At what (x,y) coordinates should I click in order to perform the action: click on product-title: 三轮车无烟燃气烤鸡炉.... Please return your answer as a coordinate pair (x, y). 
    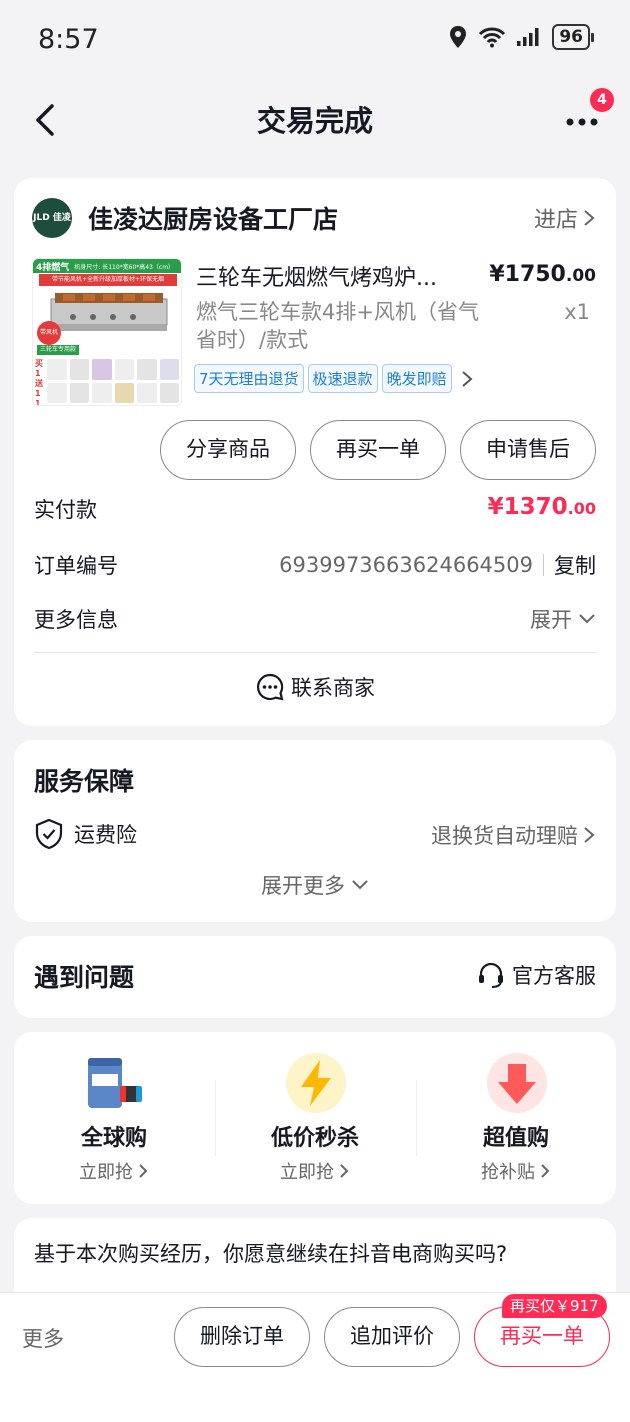
    Looking at the image, I should click on (341, 276).